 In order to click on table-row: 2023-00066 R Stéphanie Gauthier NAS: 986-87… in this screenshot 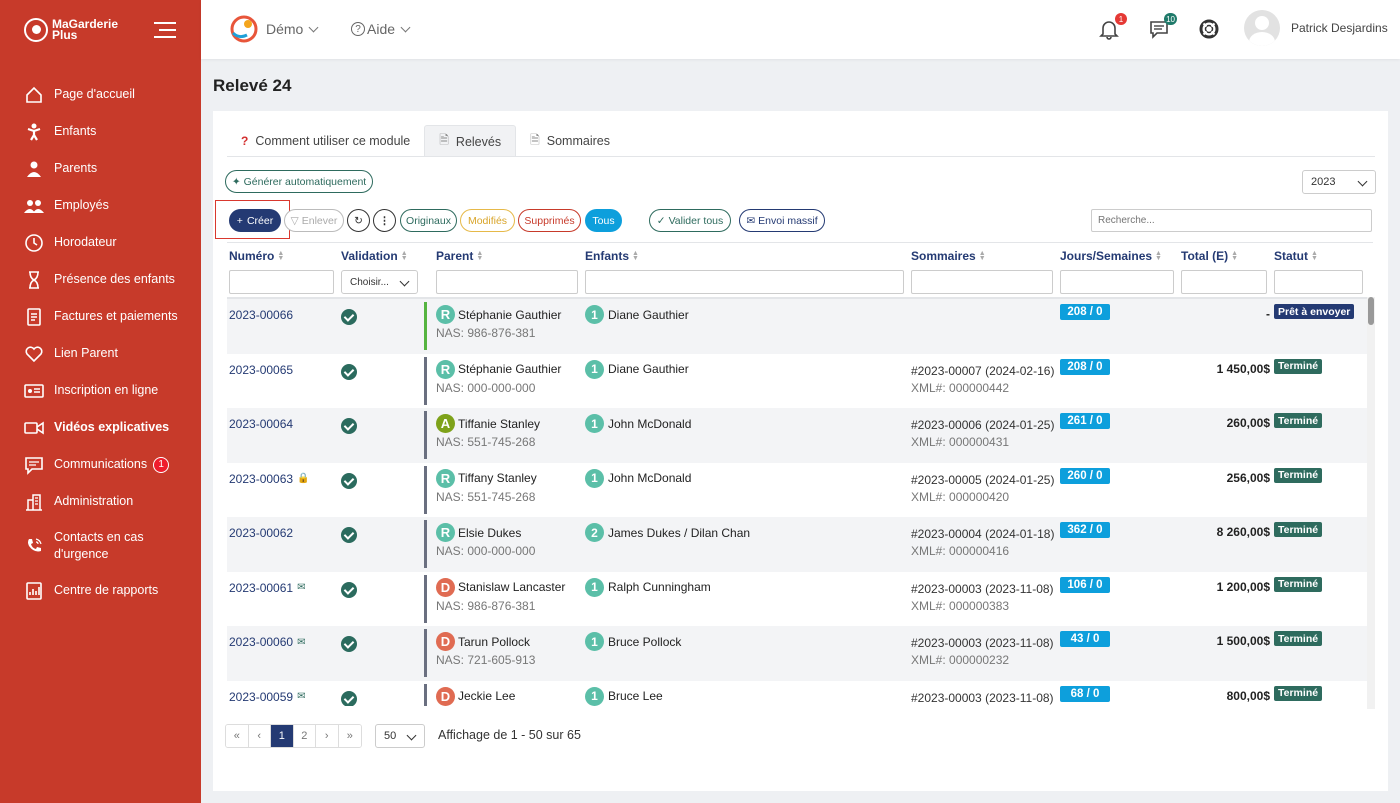, I will do `click(800, 326)`.